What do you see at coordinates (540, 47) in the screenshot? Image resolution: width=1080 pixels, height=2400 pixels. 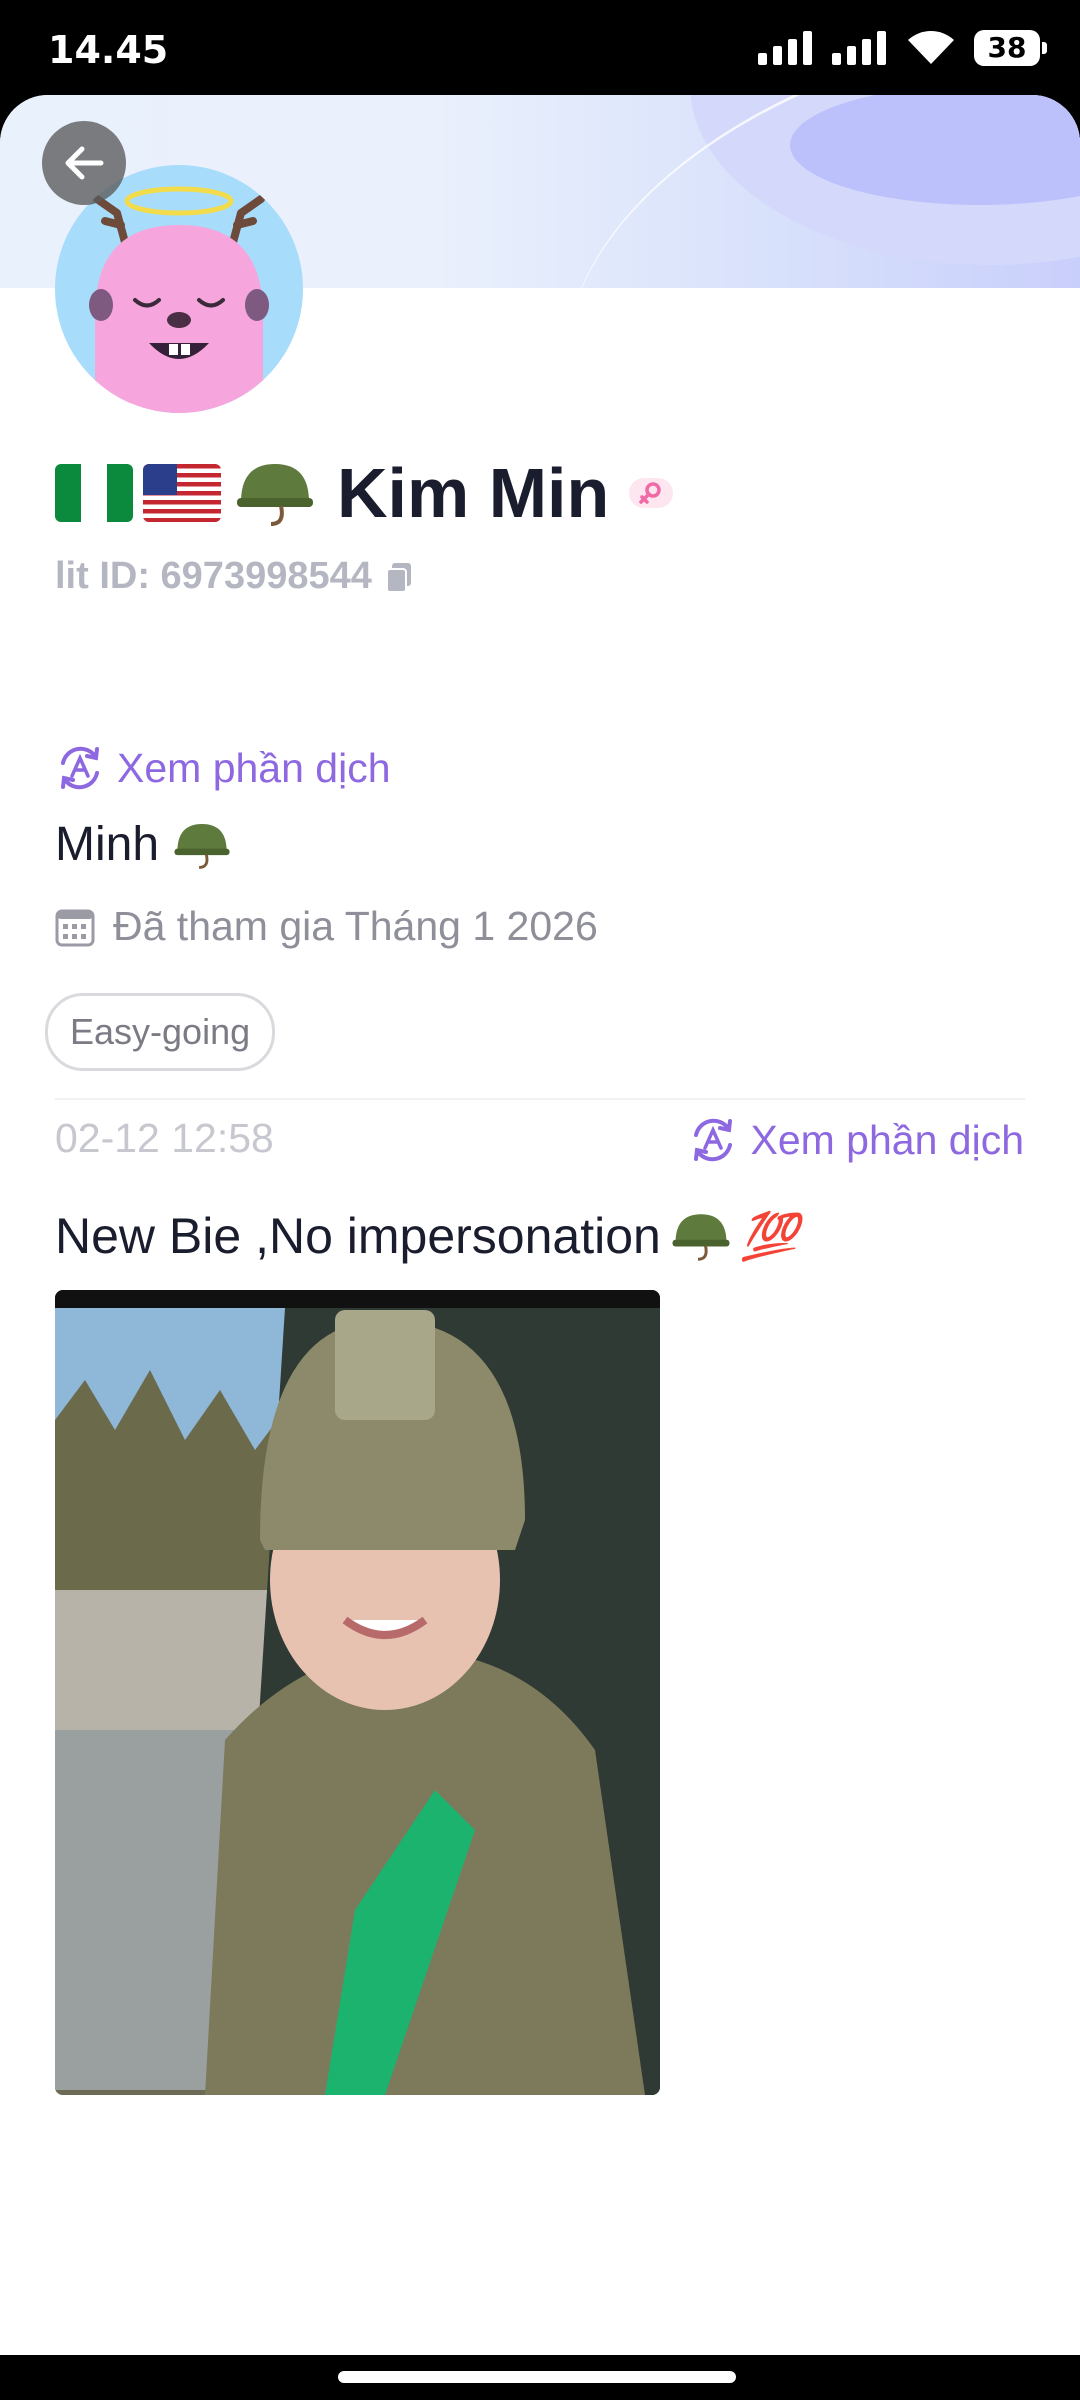 I see `status-bar: 14.45 38` at bounding box center [540, 47].